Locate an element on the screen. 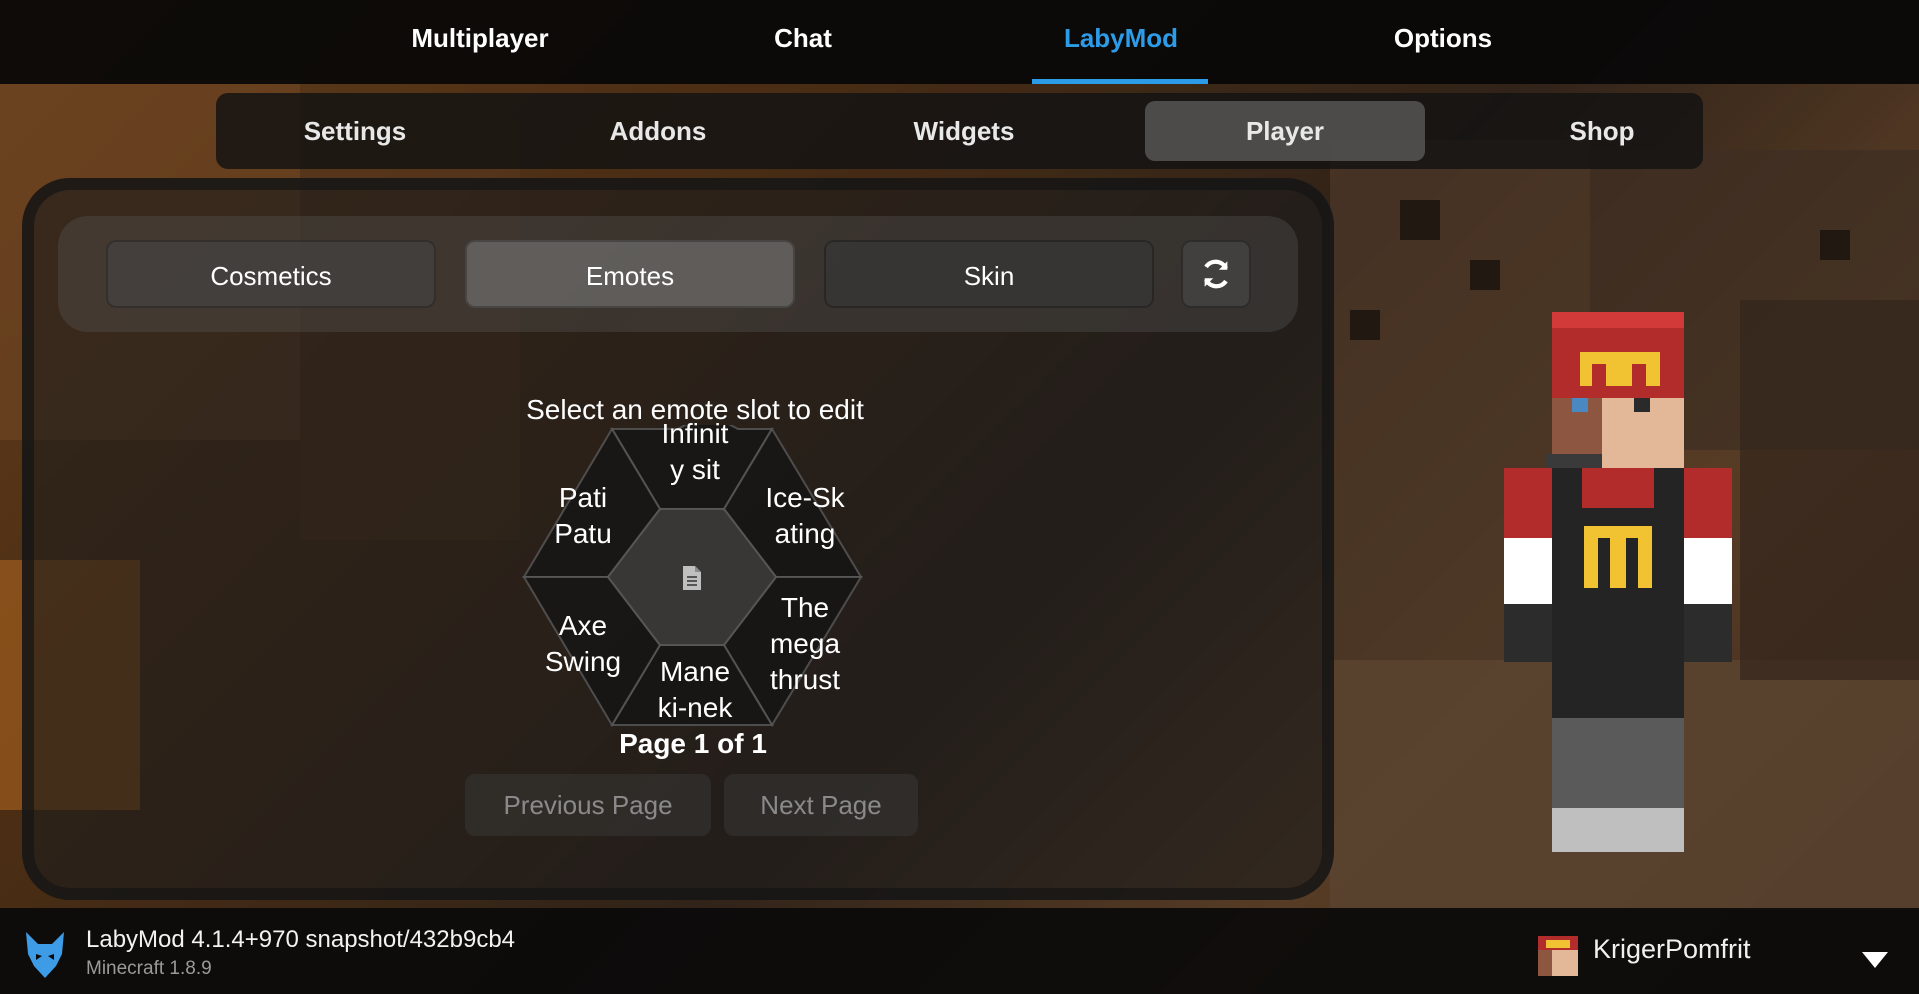 The height and width of the screenshot is (994, 1919). labymod-version: LabyMod 4.1.4+970 snapshot/432b9cb4 is located at coordinates (301, 939).